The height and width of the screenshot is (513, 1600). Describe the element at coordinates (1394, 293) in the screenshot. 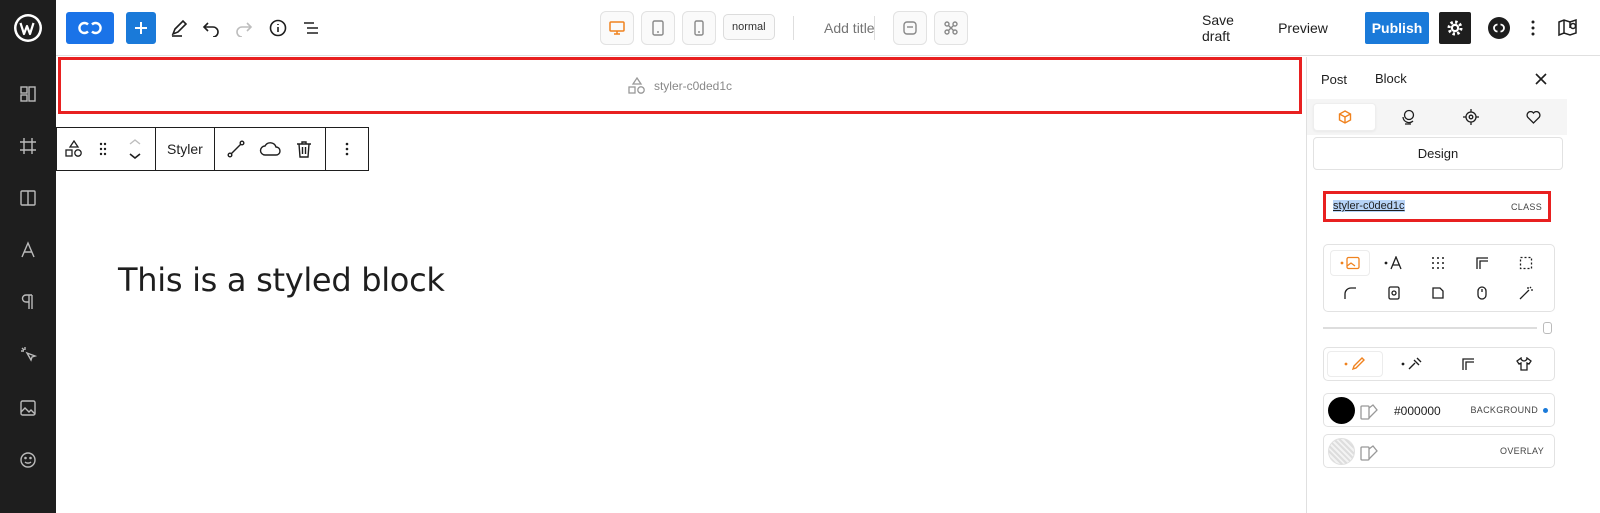

I see `border-icon` at that location.